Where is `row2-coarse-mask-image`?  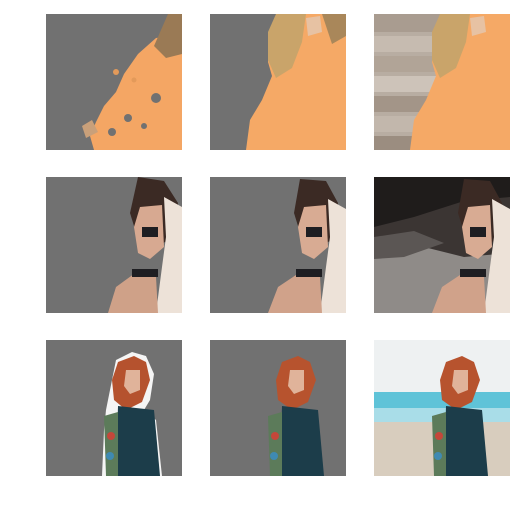
row2-coarse-mask-image is located at coordinates (114, 245).